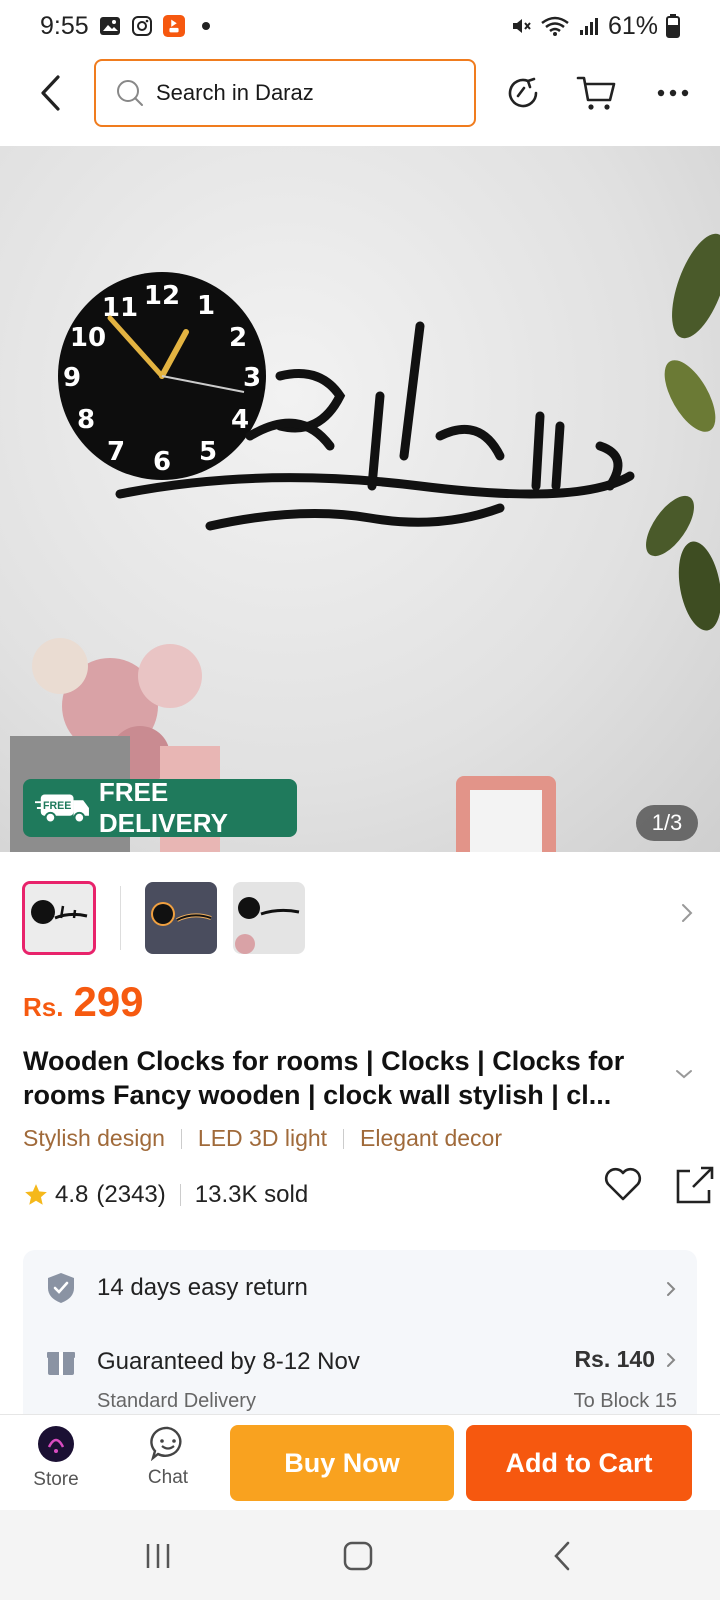  I want to click on svg-text: 8, so click(86, 420).